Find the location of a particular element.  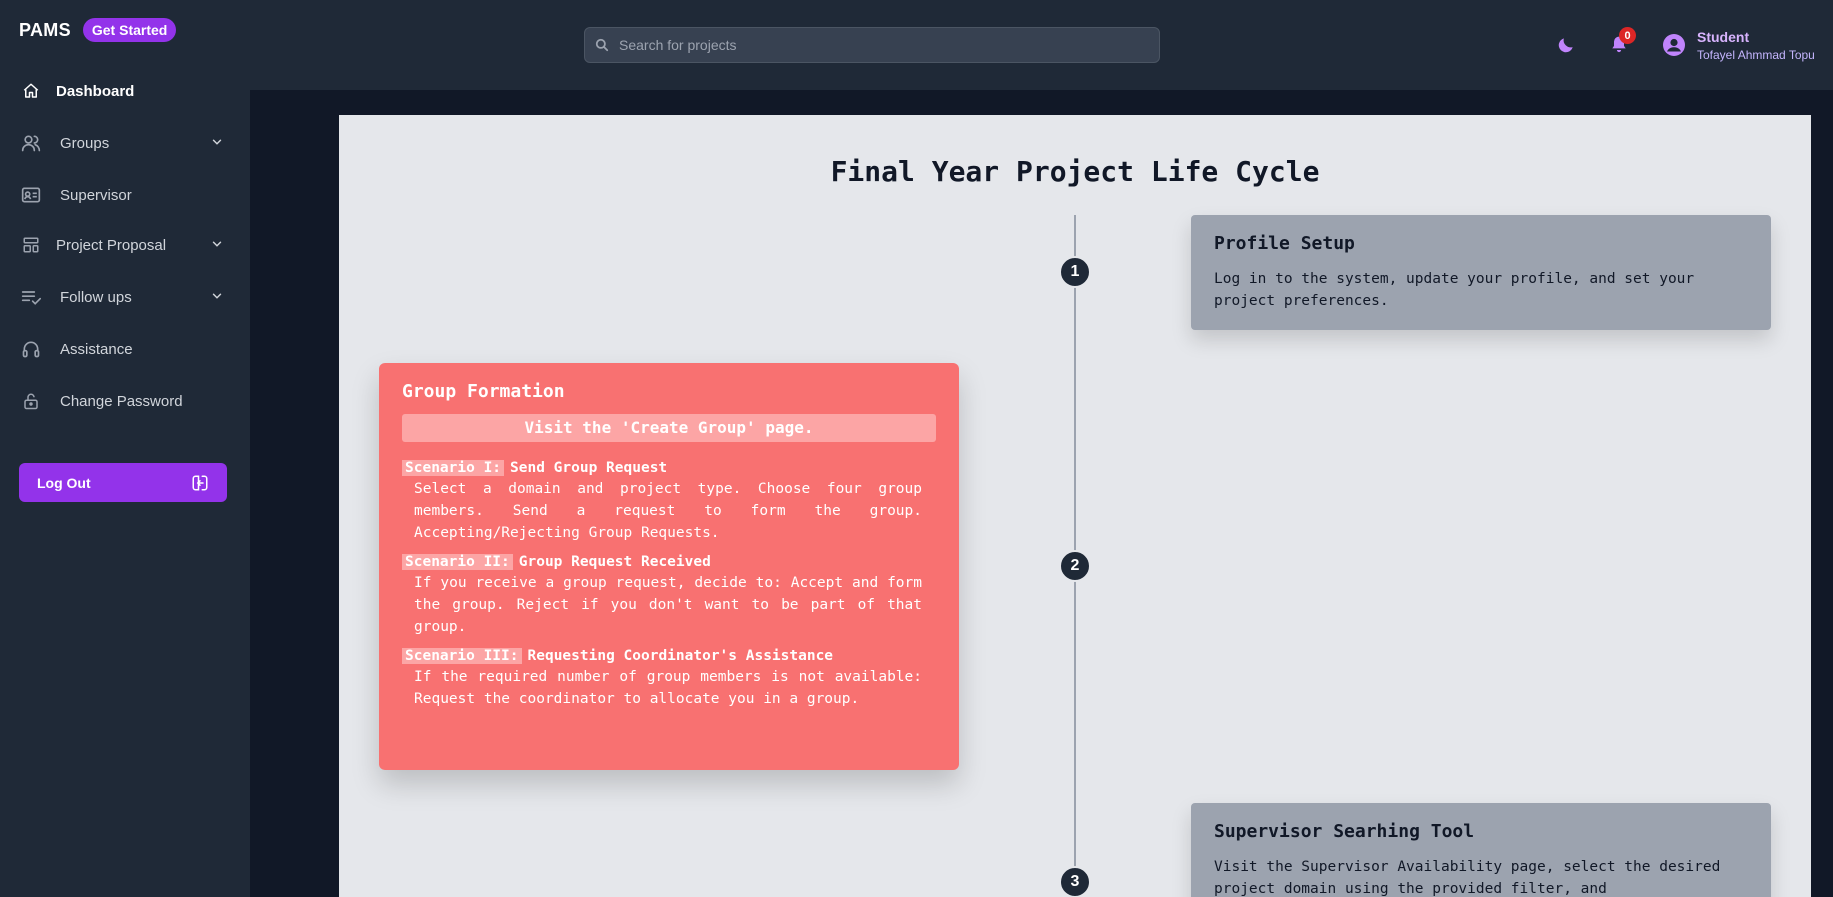

user-role: Student is located at coordinates (1723, 37).